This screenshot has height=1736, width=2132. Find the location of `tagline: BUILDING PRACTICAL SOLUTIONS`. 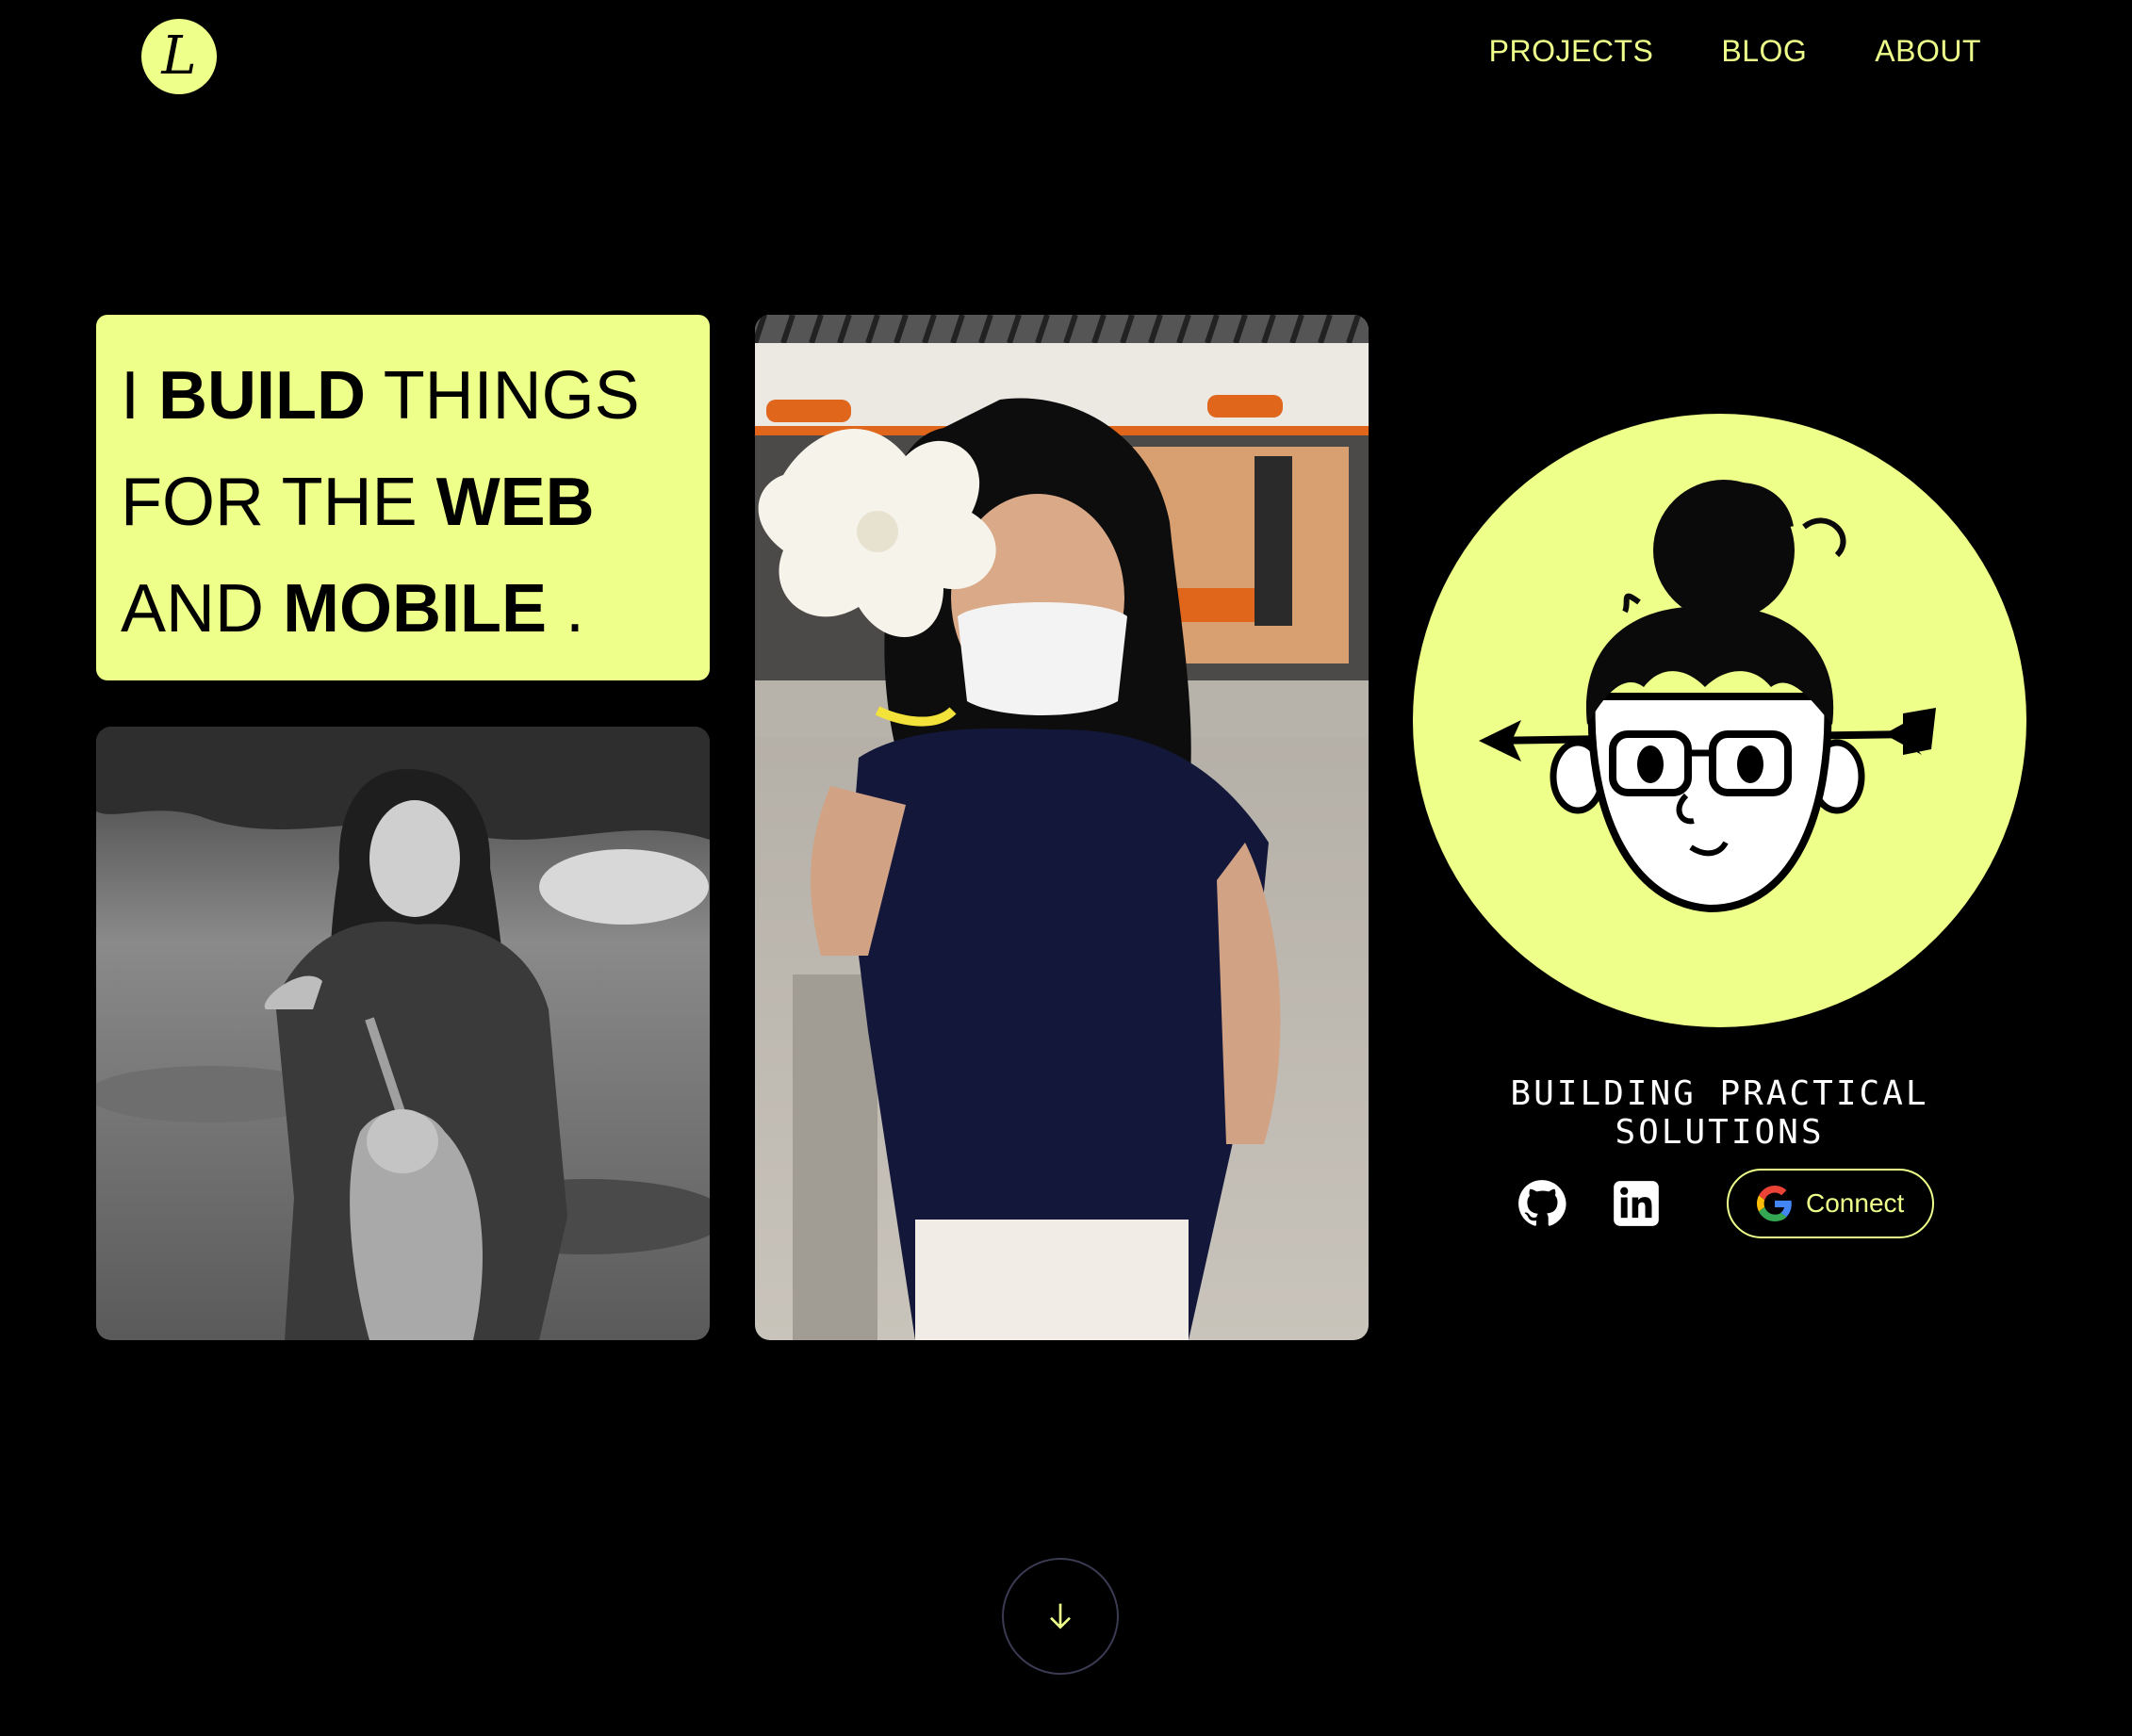

tagline: BUILDING PRACTICAL SOLUTIONS is located at coordinates (1719, 1113).